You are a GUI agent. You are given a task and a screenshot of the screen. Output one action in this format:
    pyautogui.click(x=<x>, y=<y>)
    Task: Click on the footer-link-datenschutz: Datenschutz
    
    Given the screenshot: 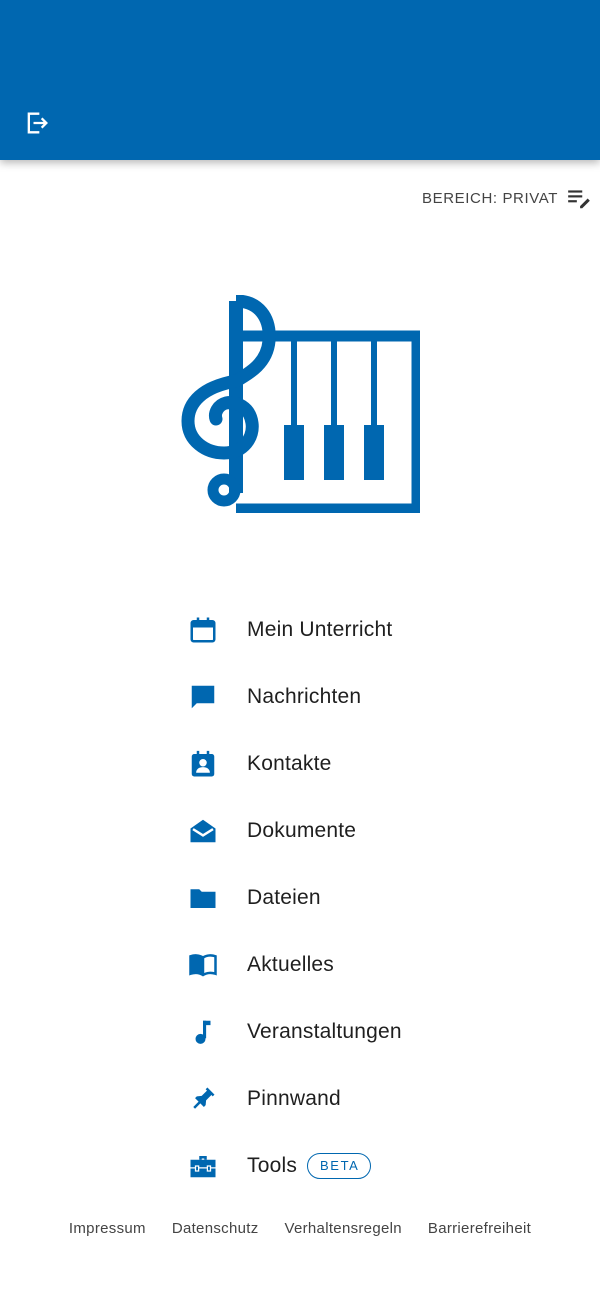 What is the action you would take?
    pyautogui.click(x=215, y=1228)
    